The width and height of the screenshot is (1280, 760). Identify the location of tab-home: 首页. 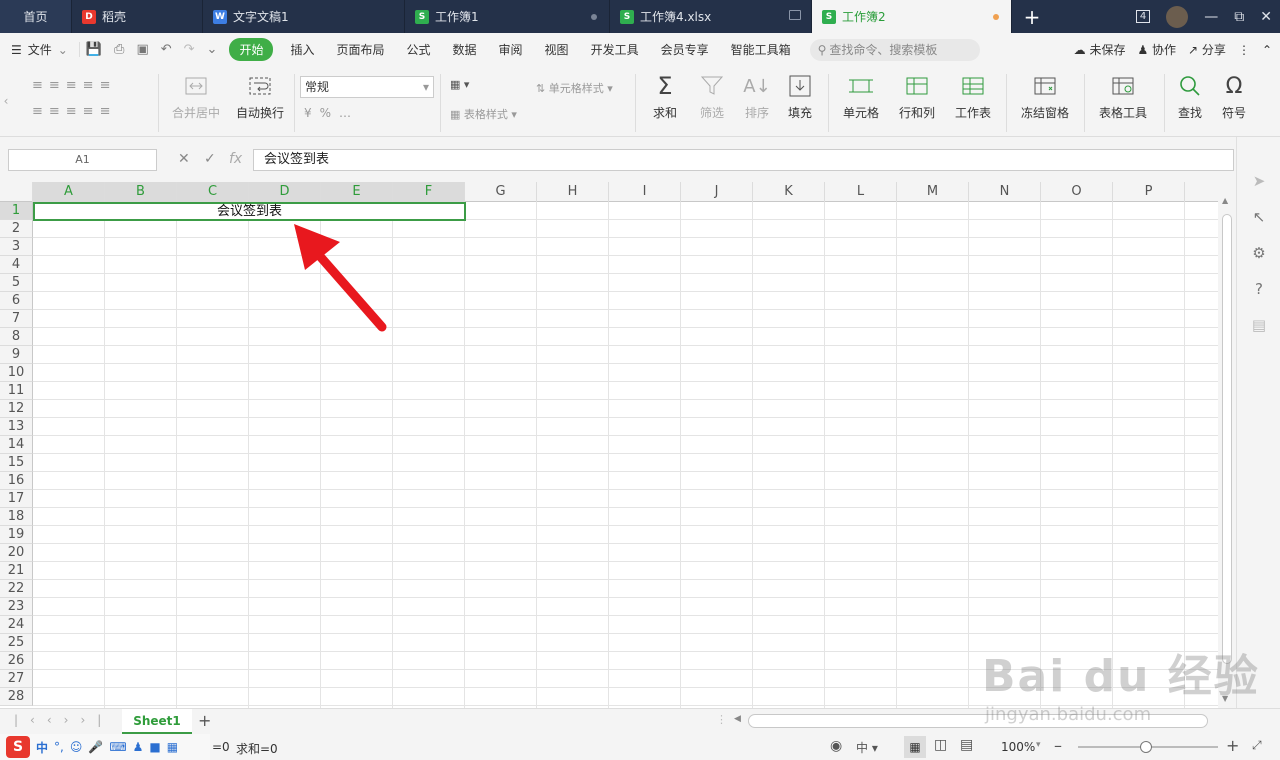
(36, 16).